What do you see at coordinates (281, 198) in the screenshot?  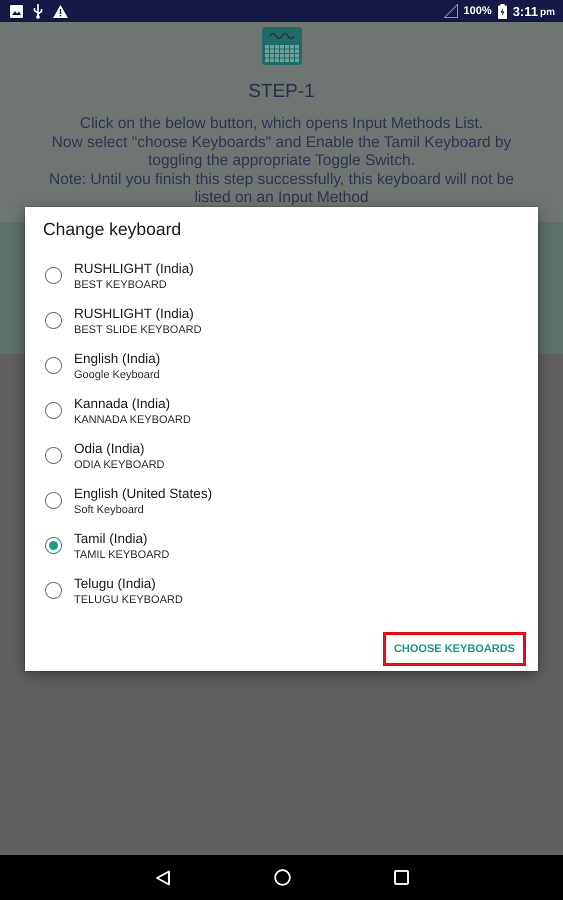 I see `instruction-text: listed on an Input Method` at bounding box center [281, 198].